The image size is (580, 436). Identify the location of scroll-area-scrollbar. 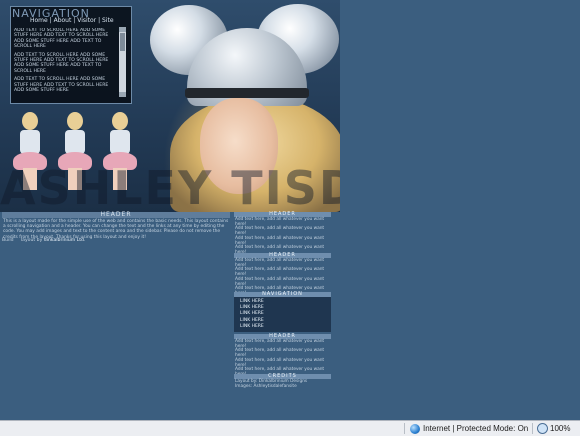
(122, 62).